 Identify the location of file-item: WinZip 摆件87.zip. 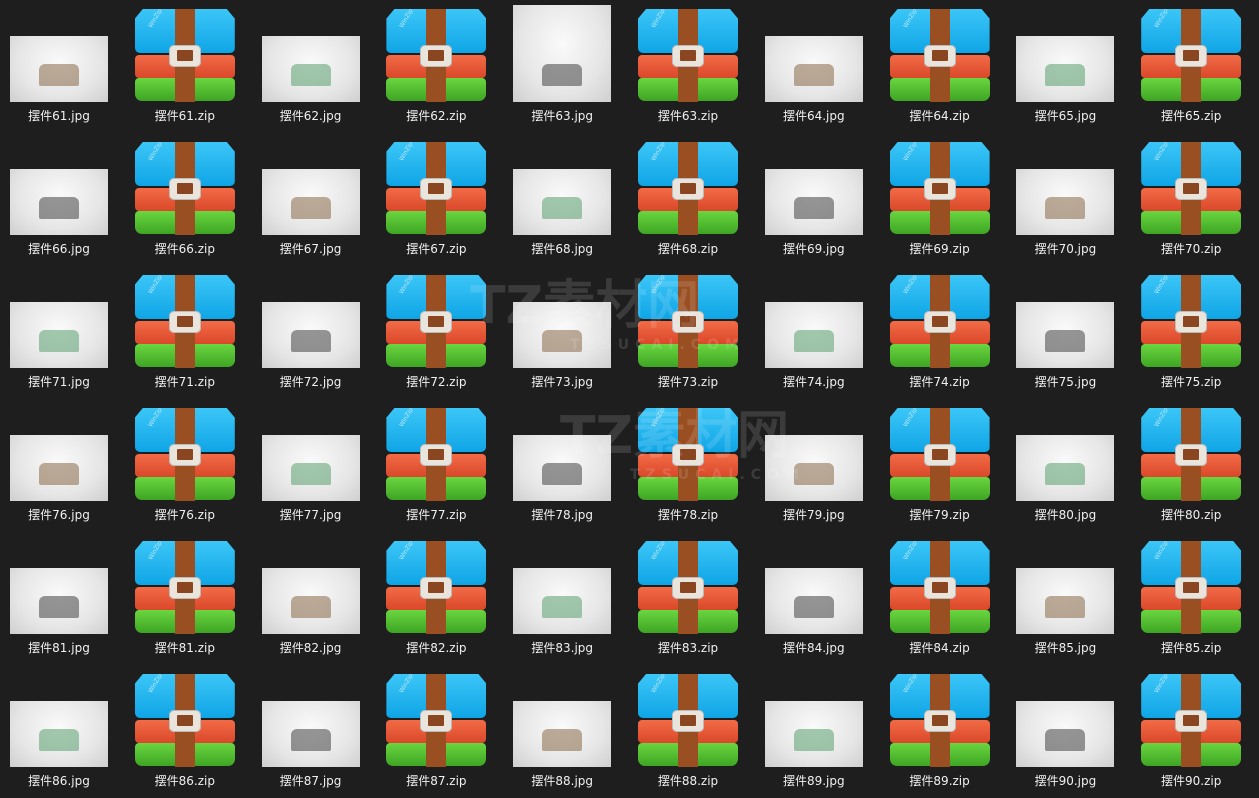
(436, 729).